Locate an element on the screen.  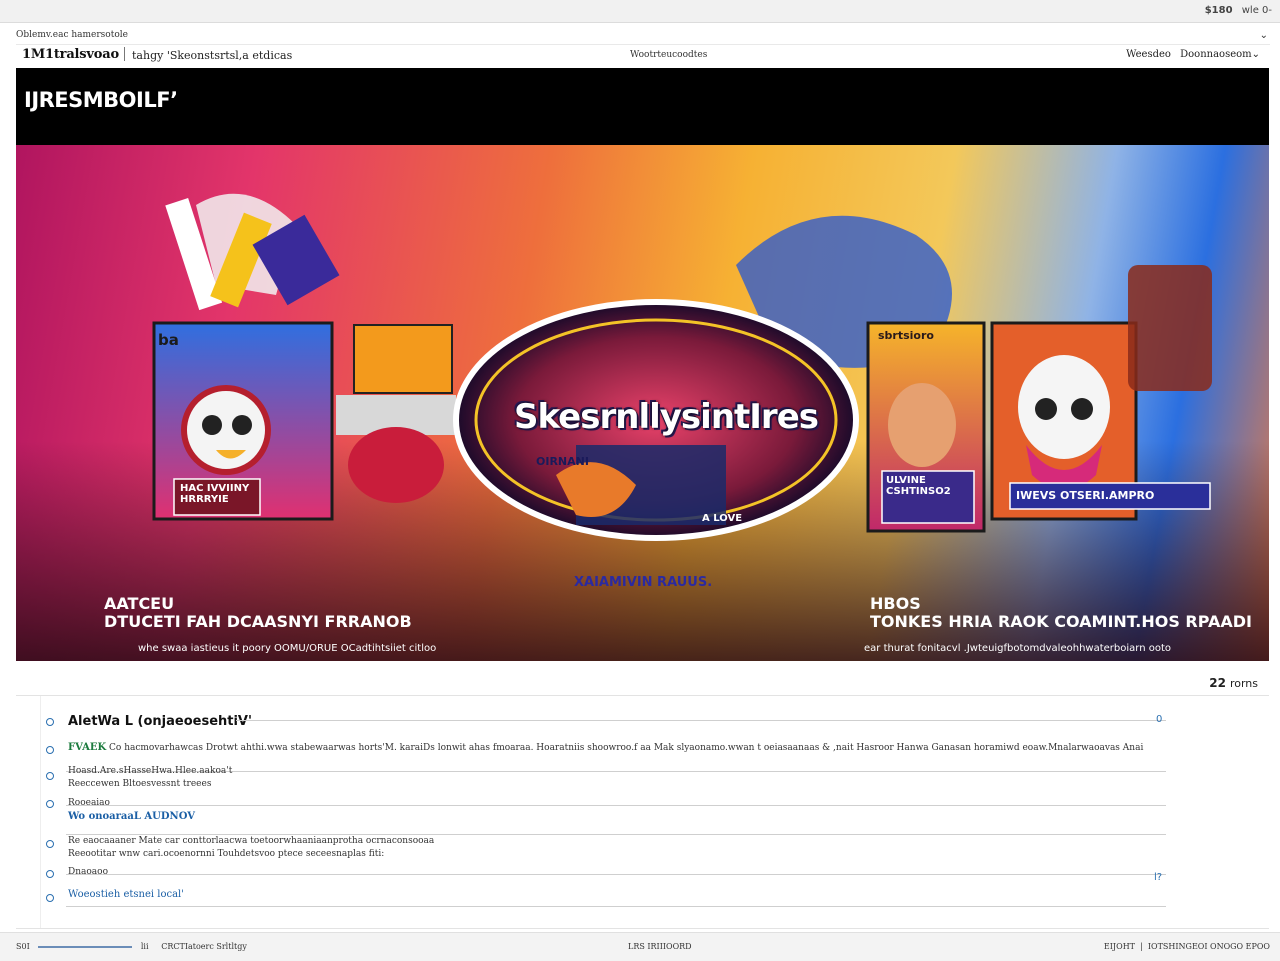
footer-right: EIJOHT | IOTSHINGEOI ONOGO EPOO is located at coordinates (1186, 946).